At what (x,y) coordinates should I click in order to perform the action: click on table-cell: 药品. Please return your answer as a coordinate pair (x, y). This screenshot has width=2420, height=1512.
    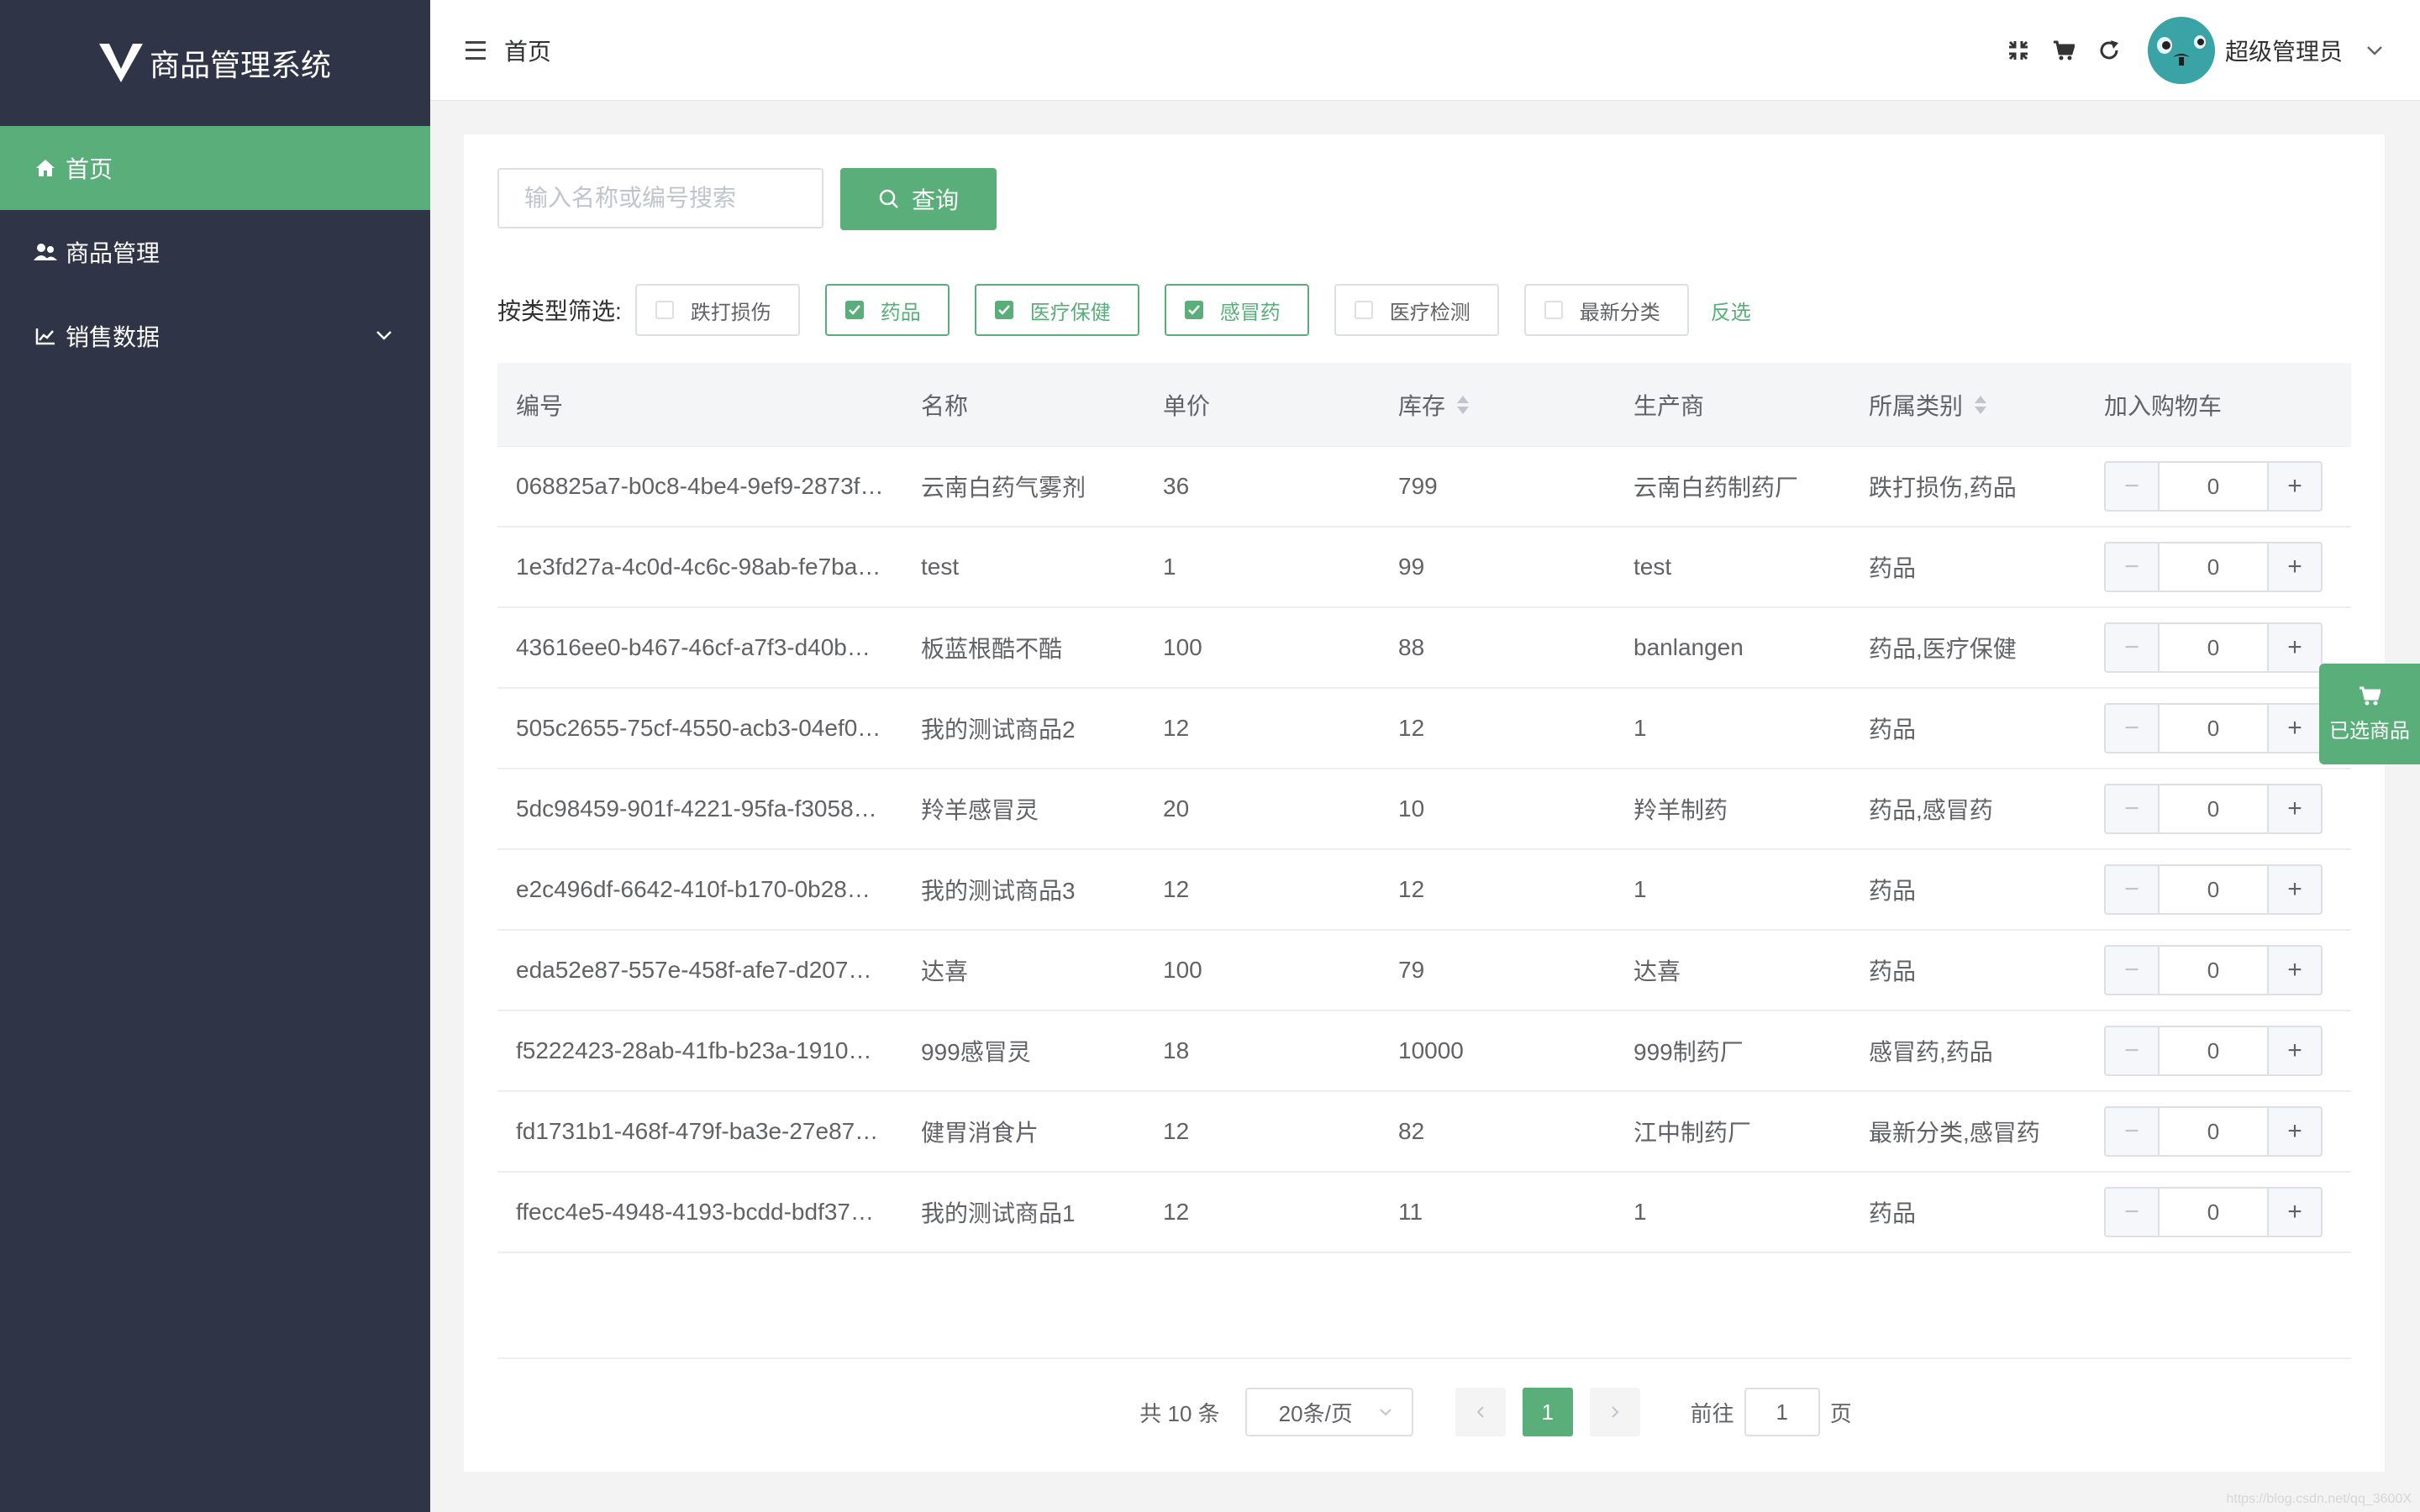
    Looking at the image, I should click on (1893, 568).